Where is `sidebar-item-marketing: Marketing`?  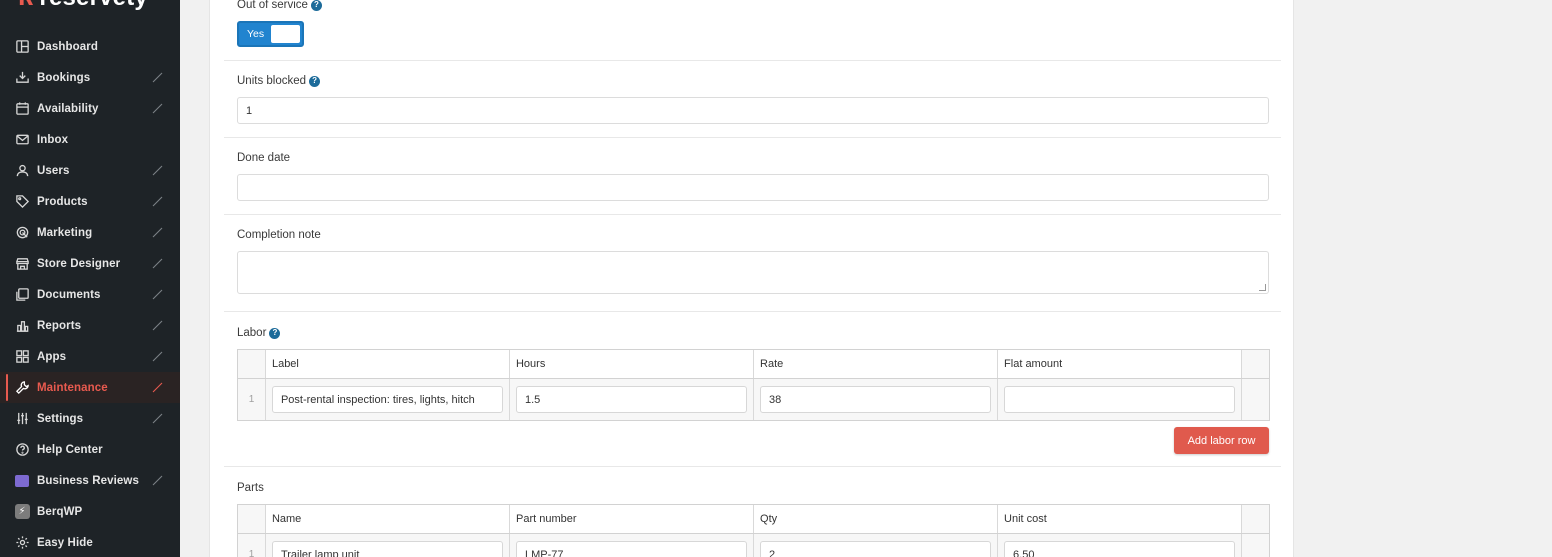
sidebar-item-marketing: Marketing is located at coordinates (90, 232).